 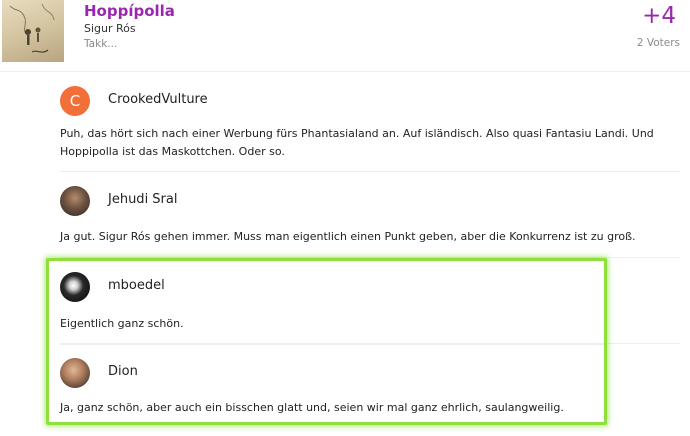 I want to click on album-cover, so click(x=33, y=31).